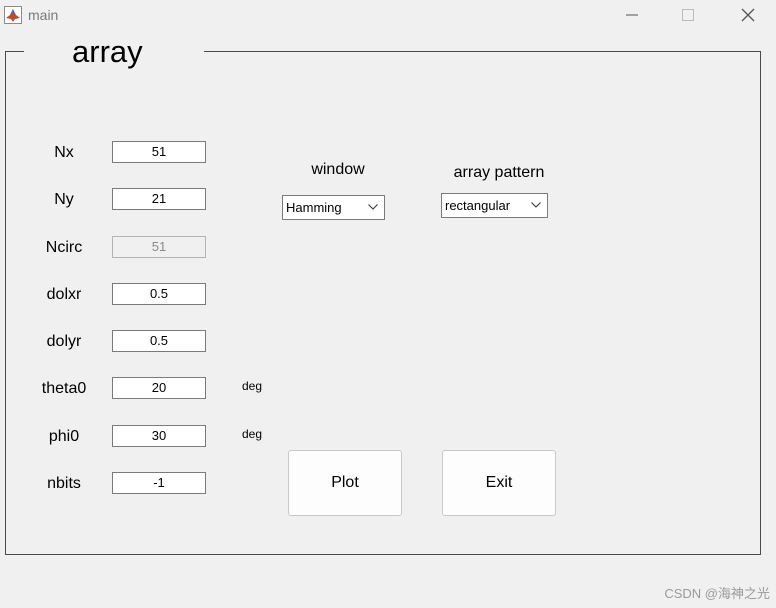 The width and height of the screenshot is (776, 608). What do you see at coordinates (64, 294) in the screenshot?
I see `label-dolxr: dolxr` at bounding box center [64, 294].